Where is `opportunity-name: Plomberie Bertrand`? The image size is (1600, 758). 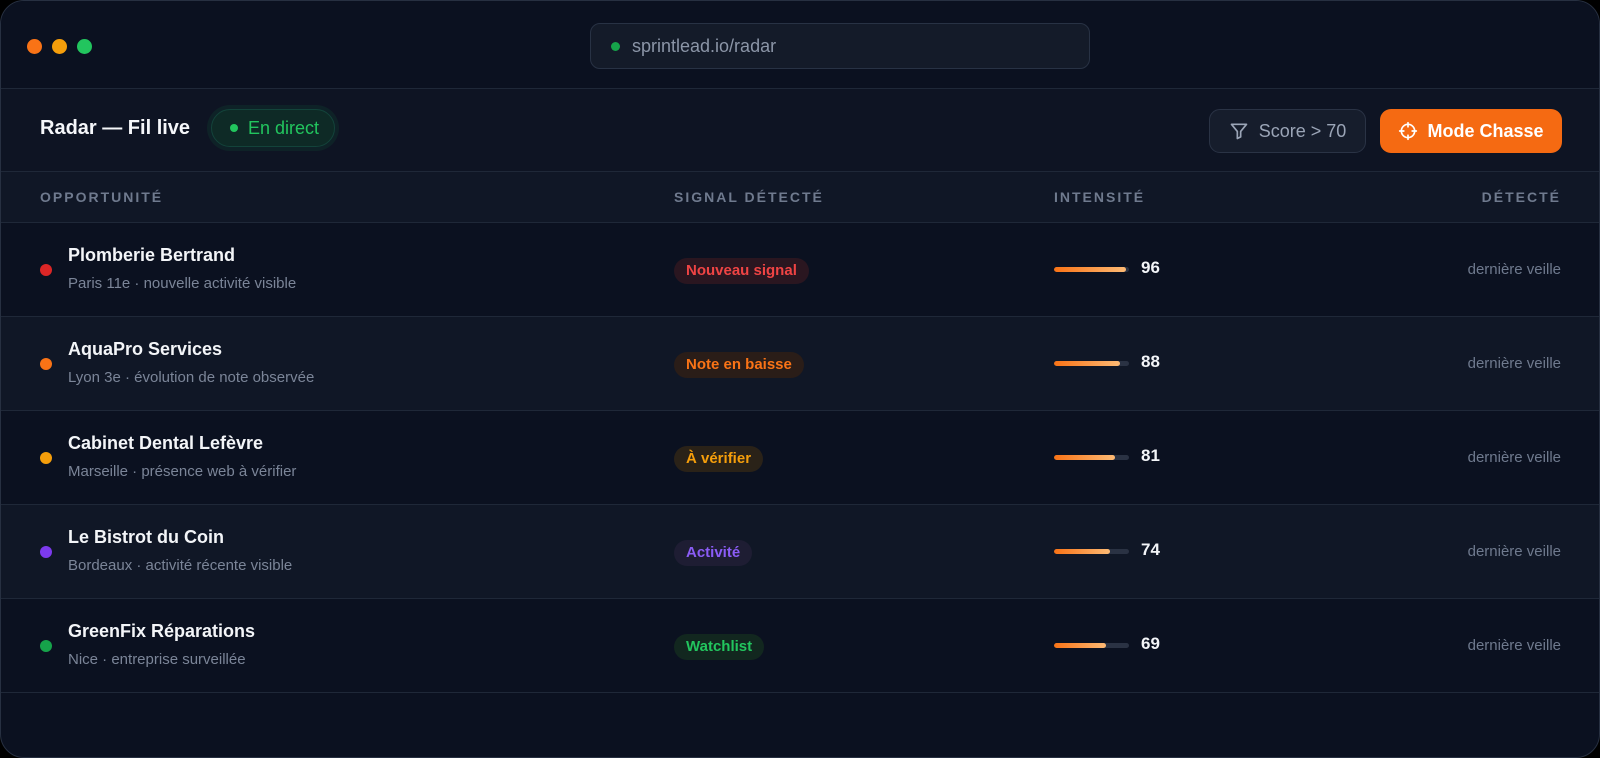 opportunity-name: Plomberie Bertrand is located at coordinates (151, 255).